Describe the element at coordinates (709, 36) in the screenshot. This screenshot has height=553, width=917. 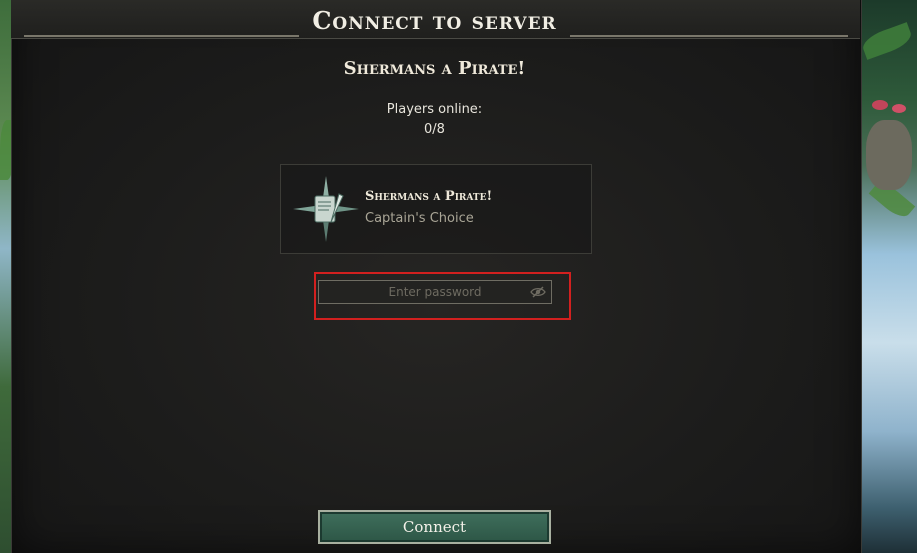
I see `header-divider-right` at that location.